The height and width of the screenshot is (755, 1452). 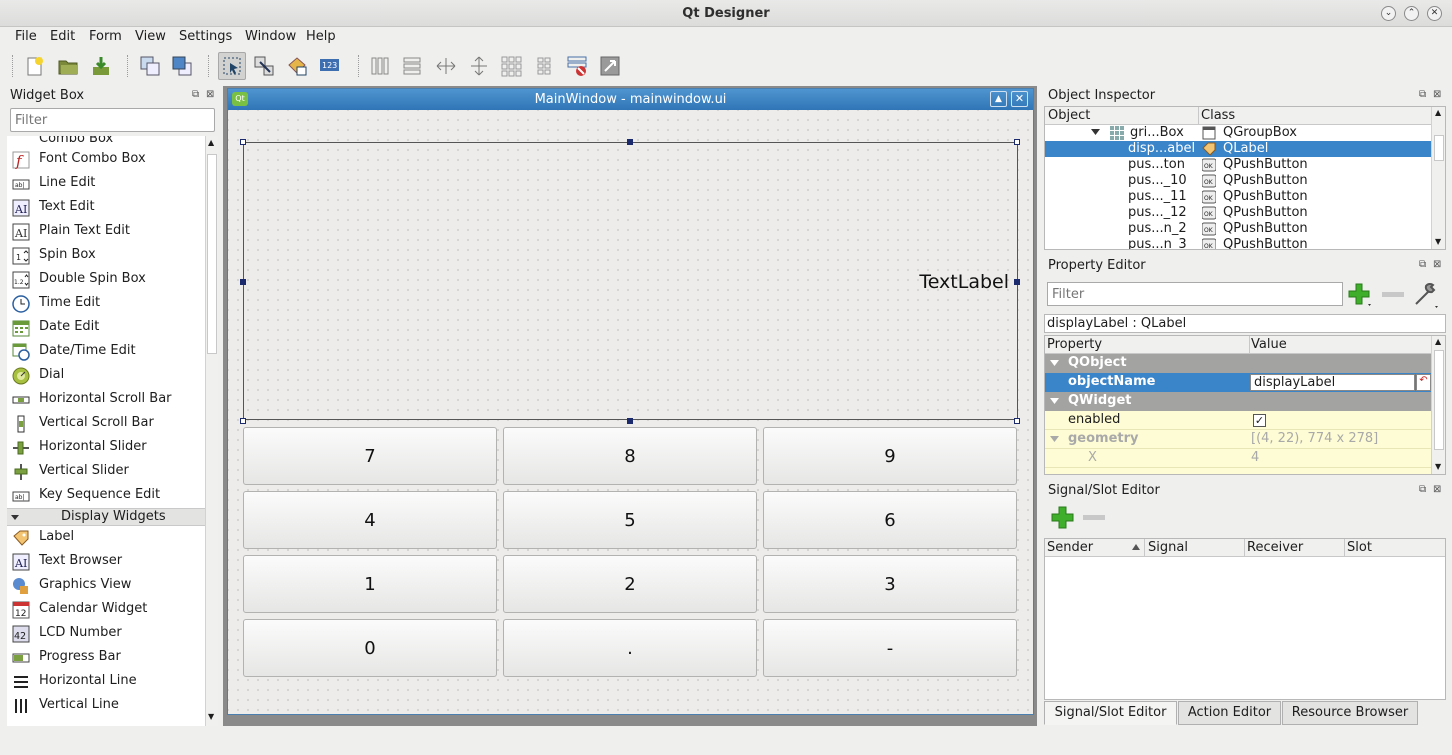 What do you see at coordinates (370, 456) in the screenshot?
I see `key-7-button: 7` at bounding box center [370, 456].